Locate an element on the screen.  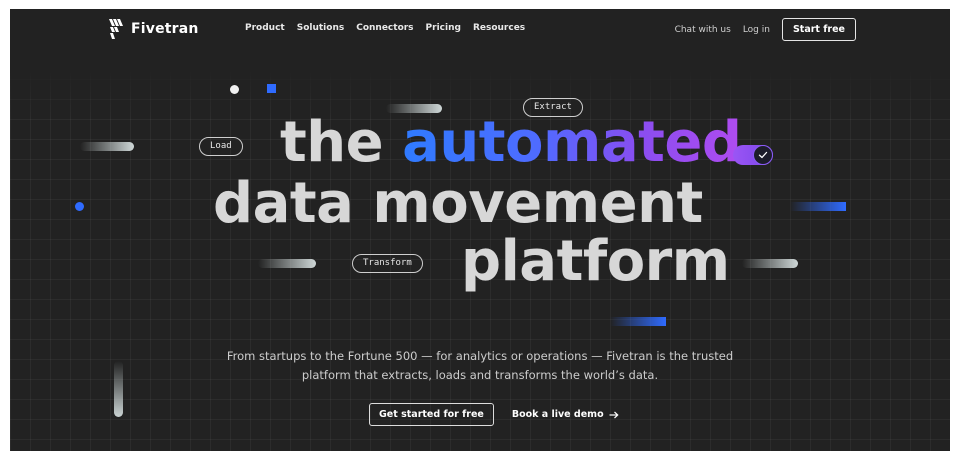
cta-row: Get started for free Book a live demo is located at coordinates (494, 414).